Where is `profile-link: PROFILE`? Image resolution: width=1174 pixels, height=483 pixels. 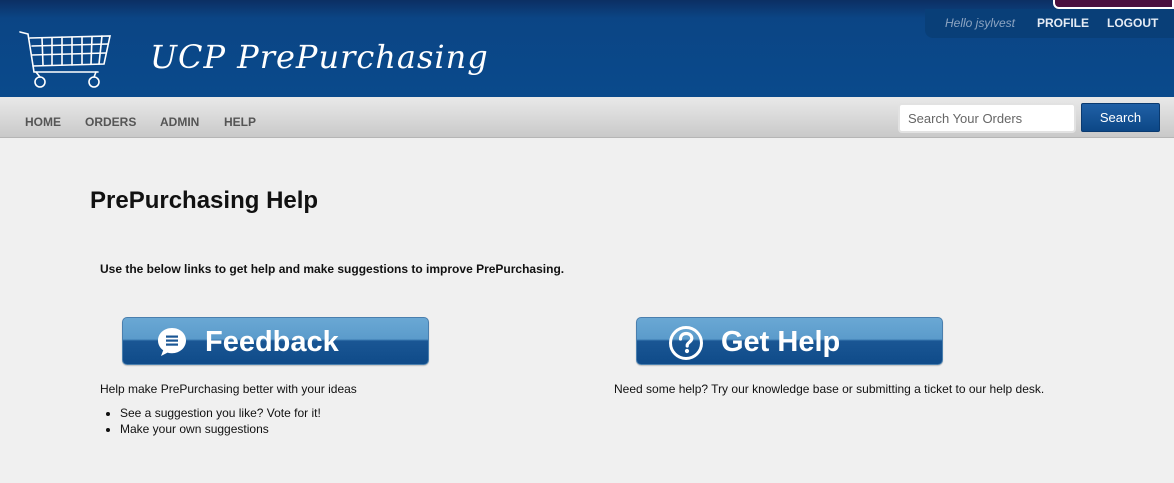
profile-link: PROFILE is located at coordinates (1063, 23).